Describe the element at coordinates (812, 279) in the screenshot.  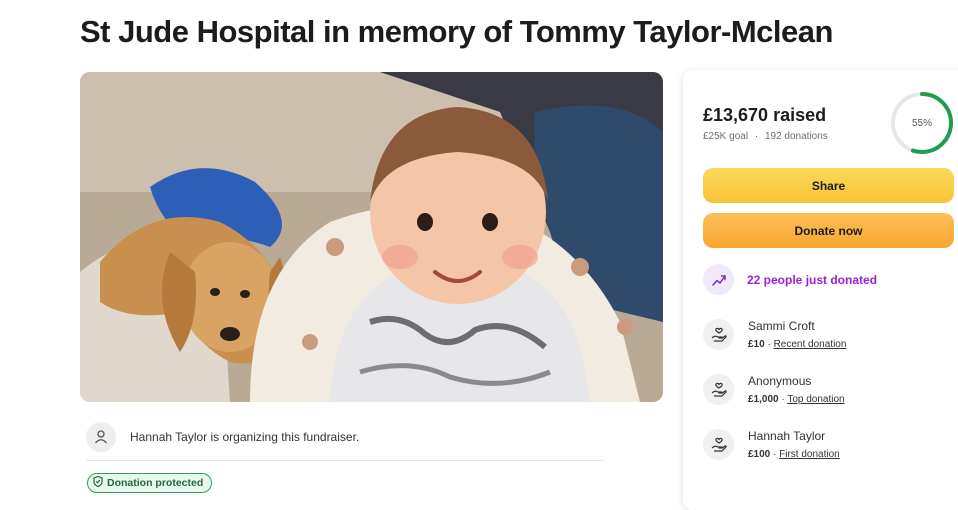
I see `recent-donations-text: 22 people just donated` at that location.